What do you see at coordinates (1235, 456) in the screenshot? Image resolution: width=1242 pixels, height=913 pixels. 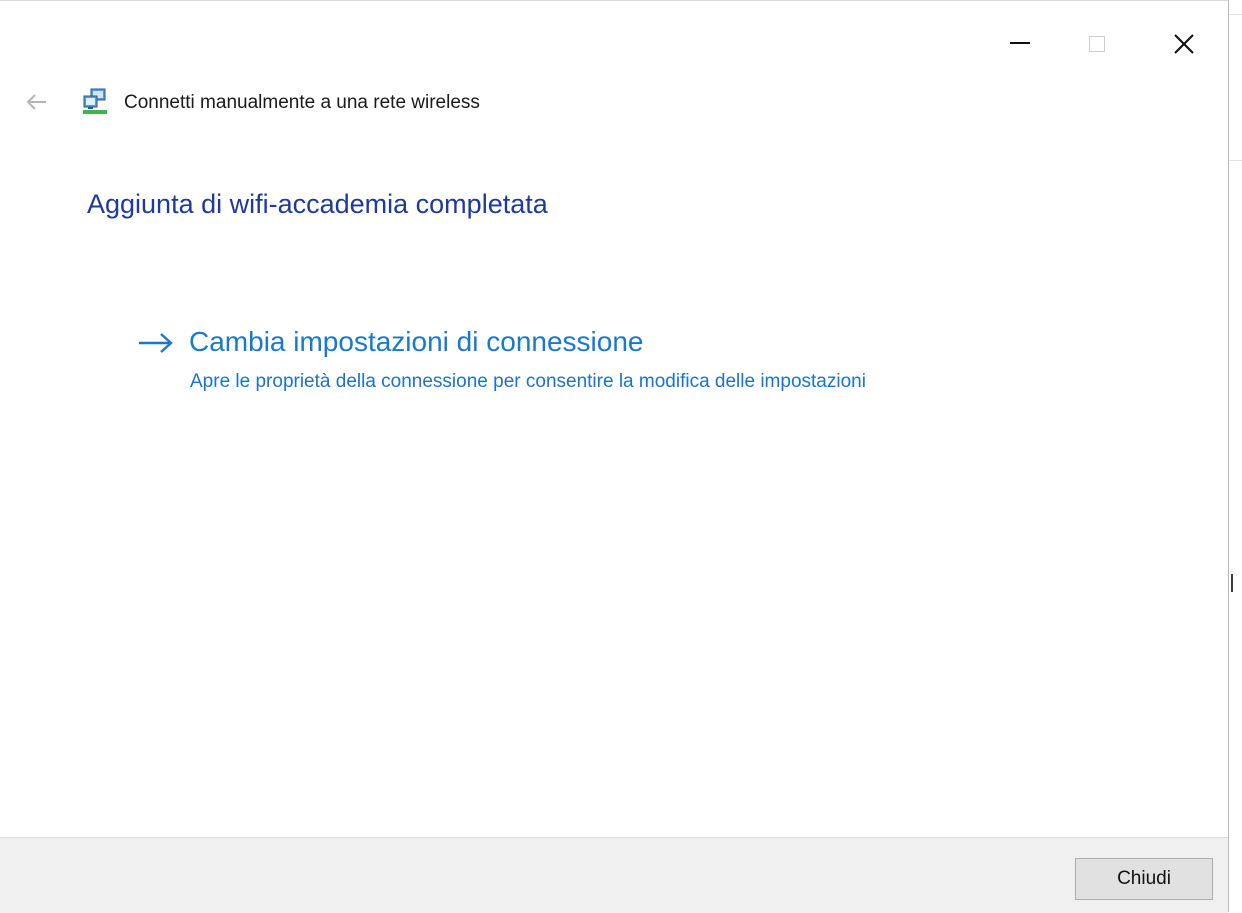 I see `background-window-edge` at bounding box center [1235, 456].